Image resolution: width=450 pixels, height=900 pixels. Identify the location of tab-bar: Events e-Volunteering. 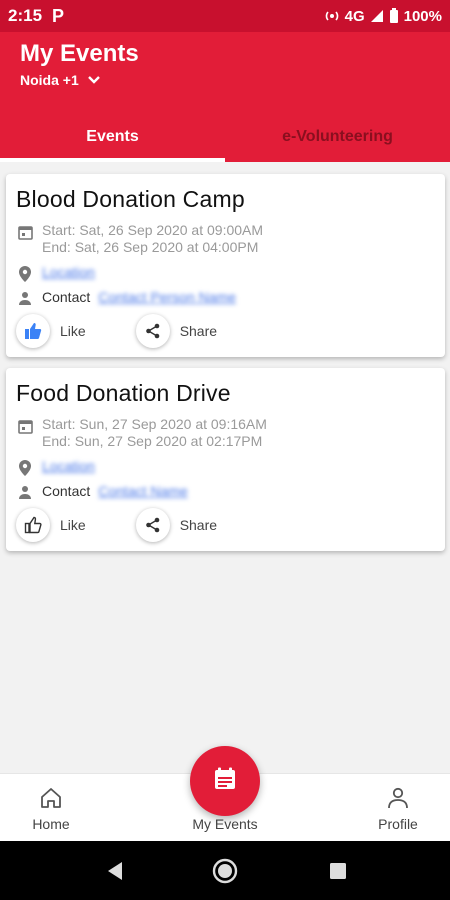
(225, 137).